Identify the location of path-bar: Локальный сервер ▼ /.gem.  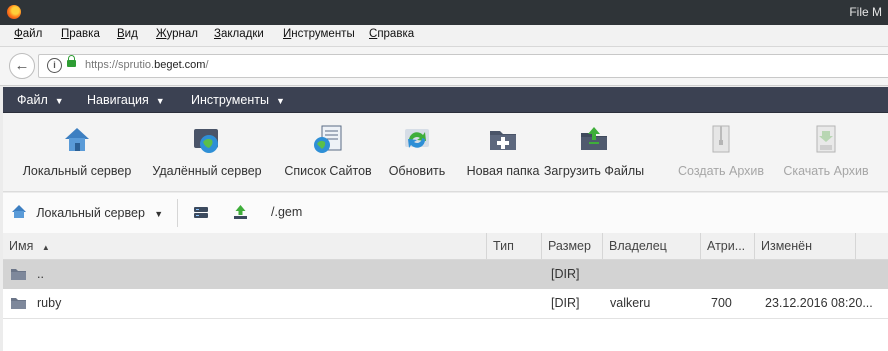
(445, 213).